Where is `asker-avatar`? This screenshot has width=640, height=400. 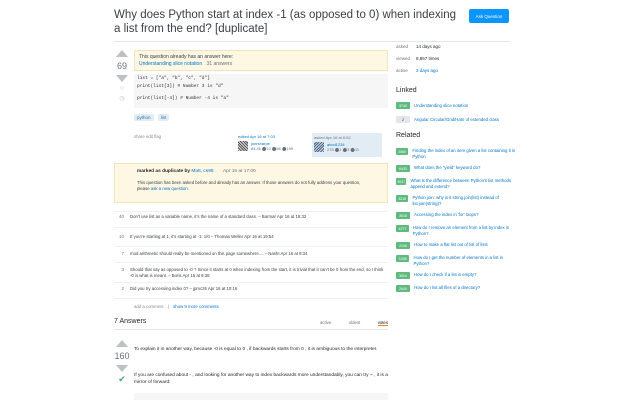 asker-avatar is located at coordinates (319, 147).